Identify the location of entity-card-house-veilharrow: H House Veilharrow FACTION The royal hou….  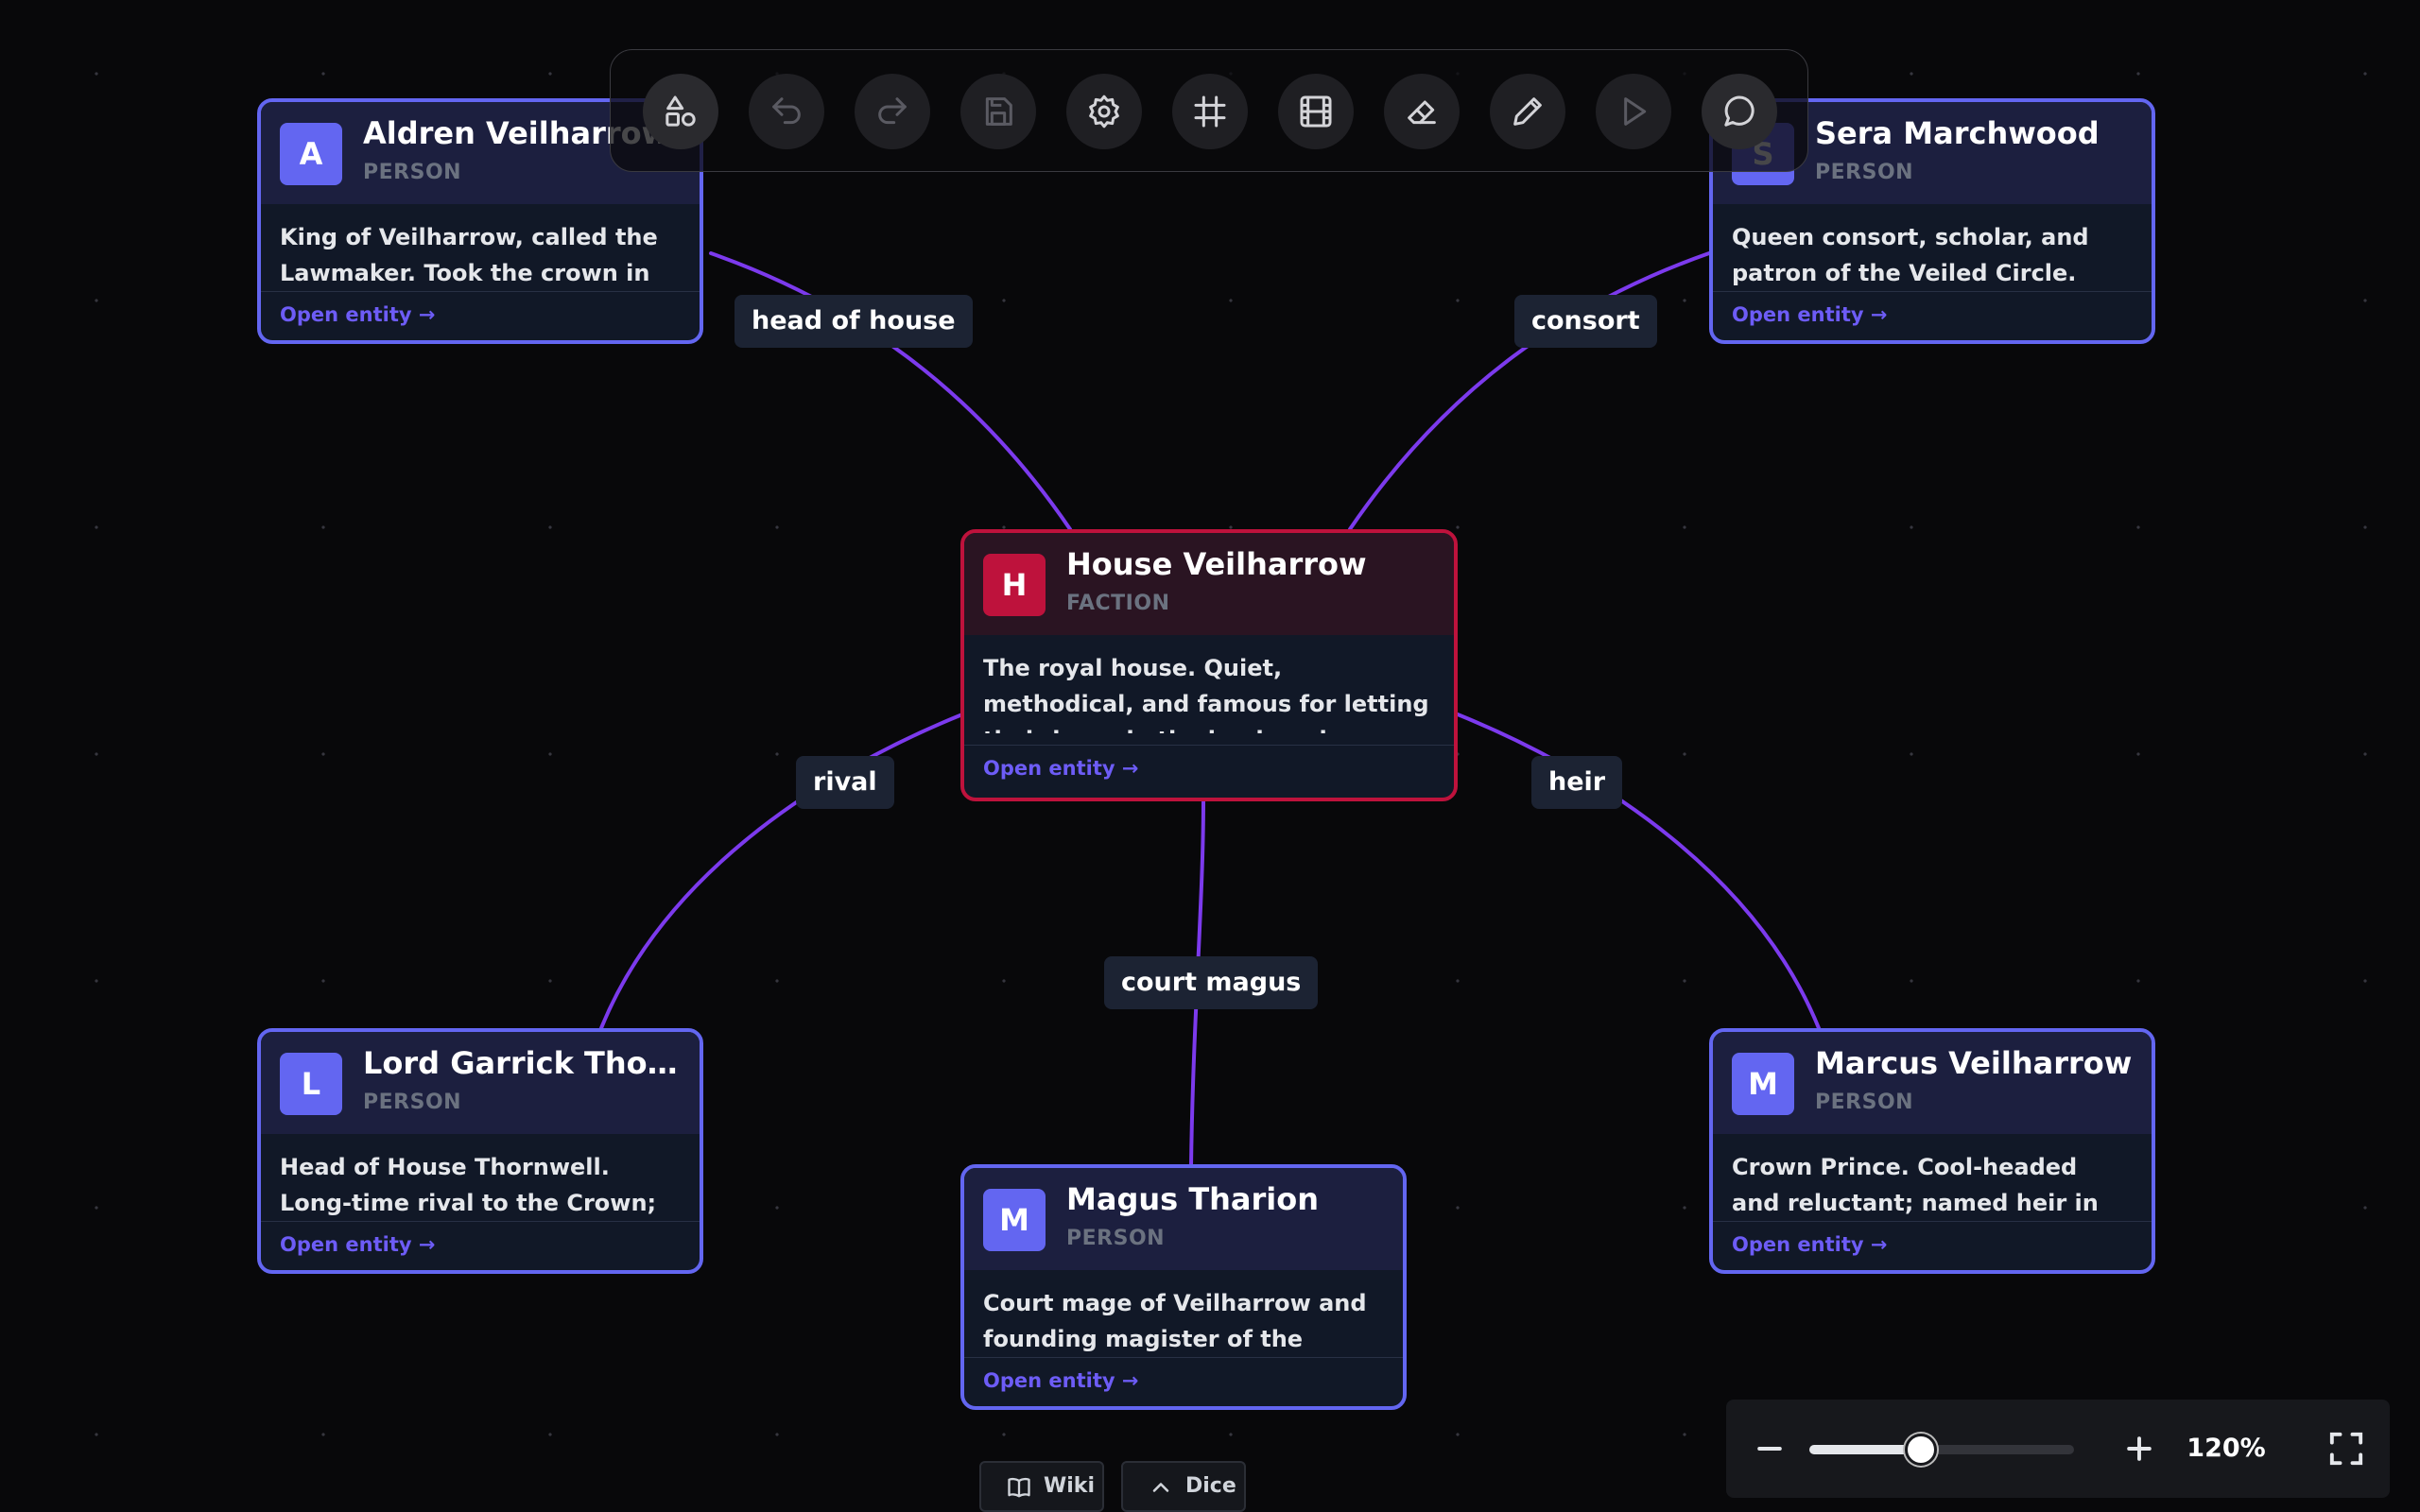
(1209, 665).